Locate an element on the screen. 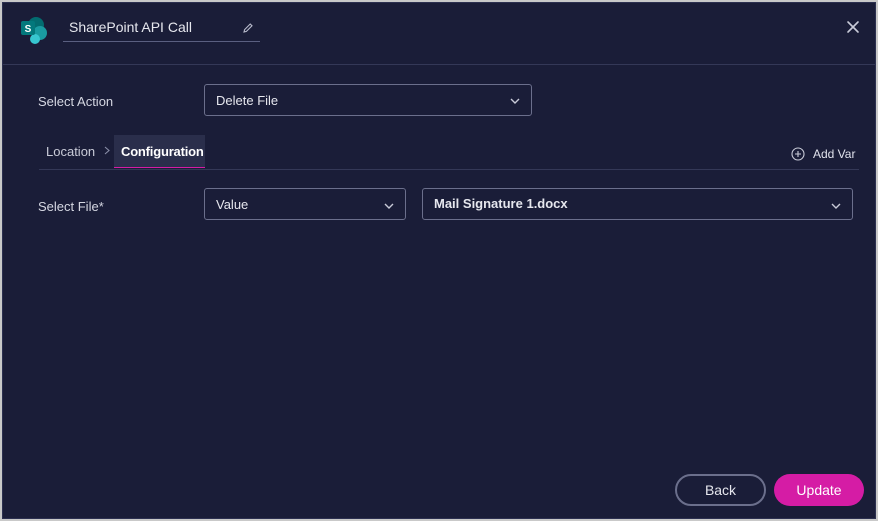  select-action-value: Delete File is located at coordinates (247, 100).